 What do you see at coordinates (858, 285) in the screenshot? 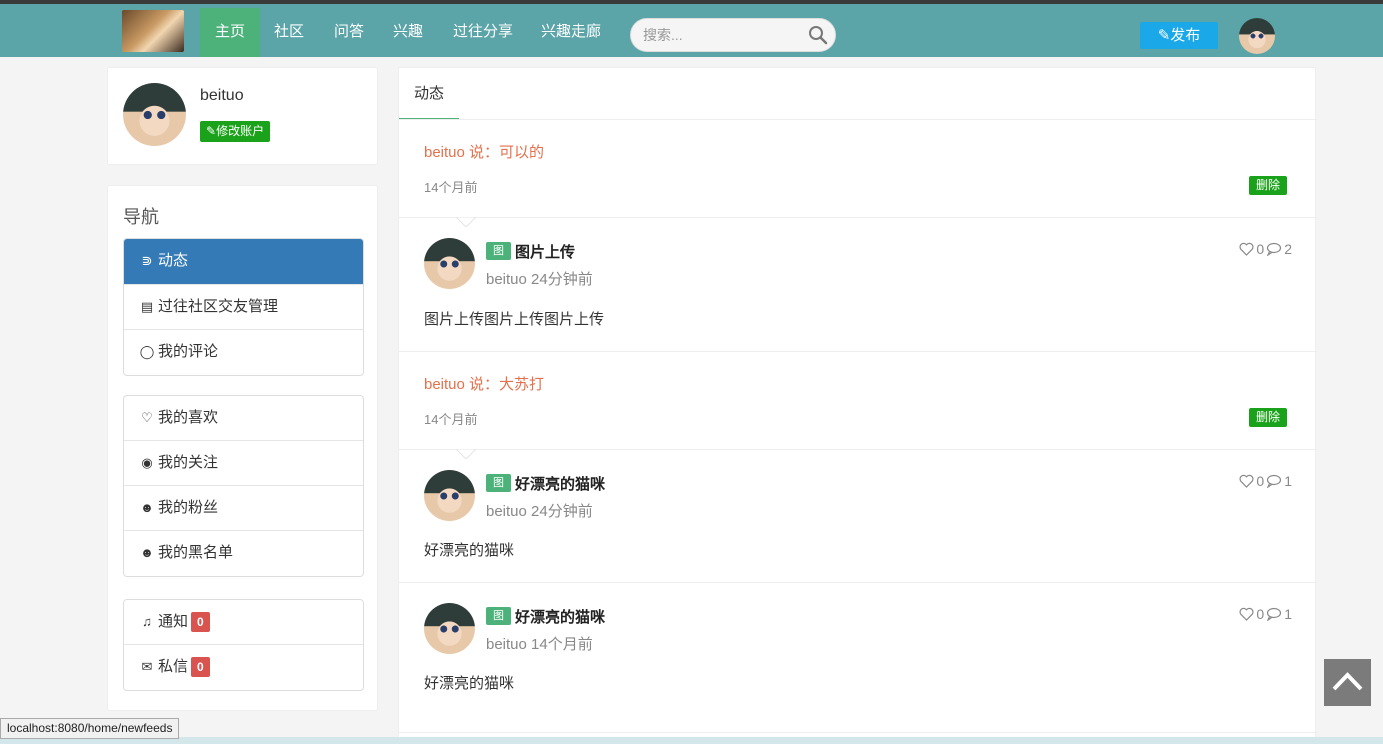
I see `feed-post-item: 图 图片上传 beituo 24分钟前 图片上传图片上传图片上传 0 2` at bounding box center [858, 285].